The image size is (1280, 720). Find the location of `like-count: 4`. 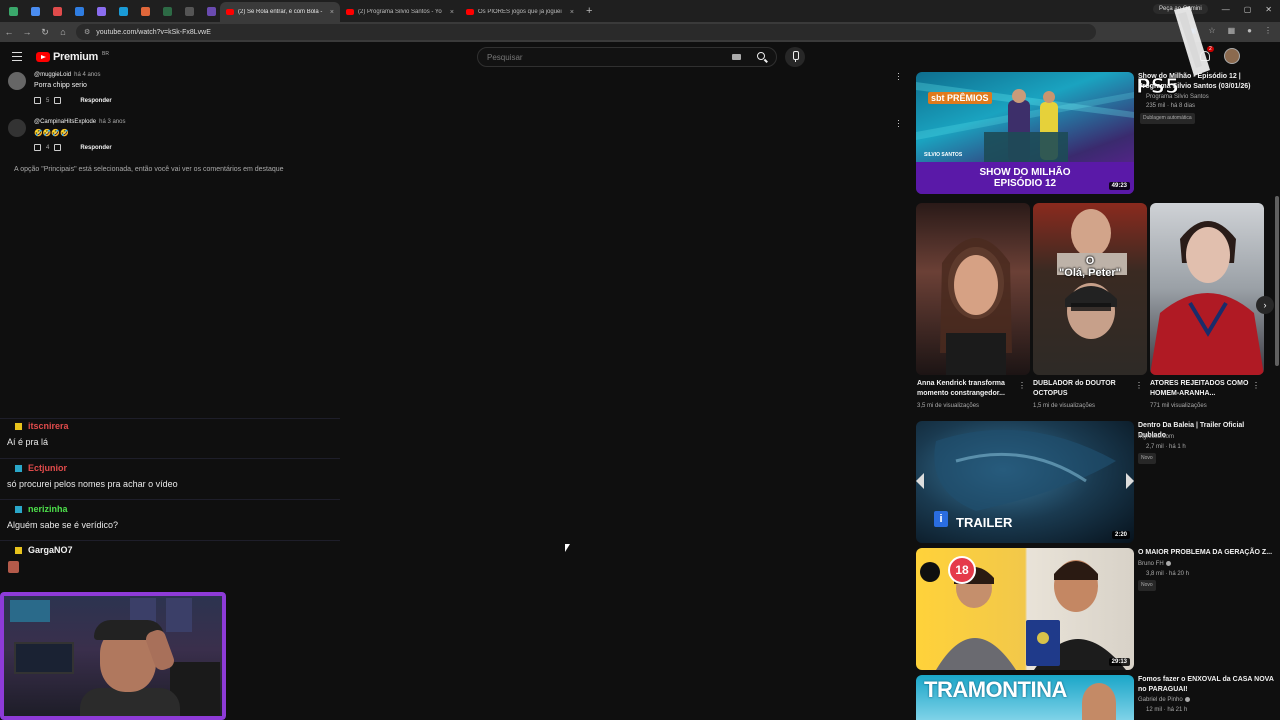

like-count: 4 is located at coordinates (48, 147).